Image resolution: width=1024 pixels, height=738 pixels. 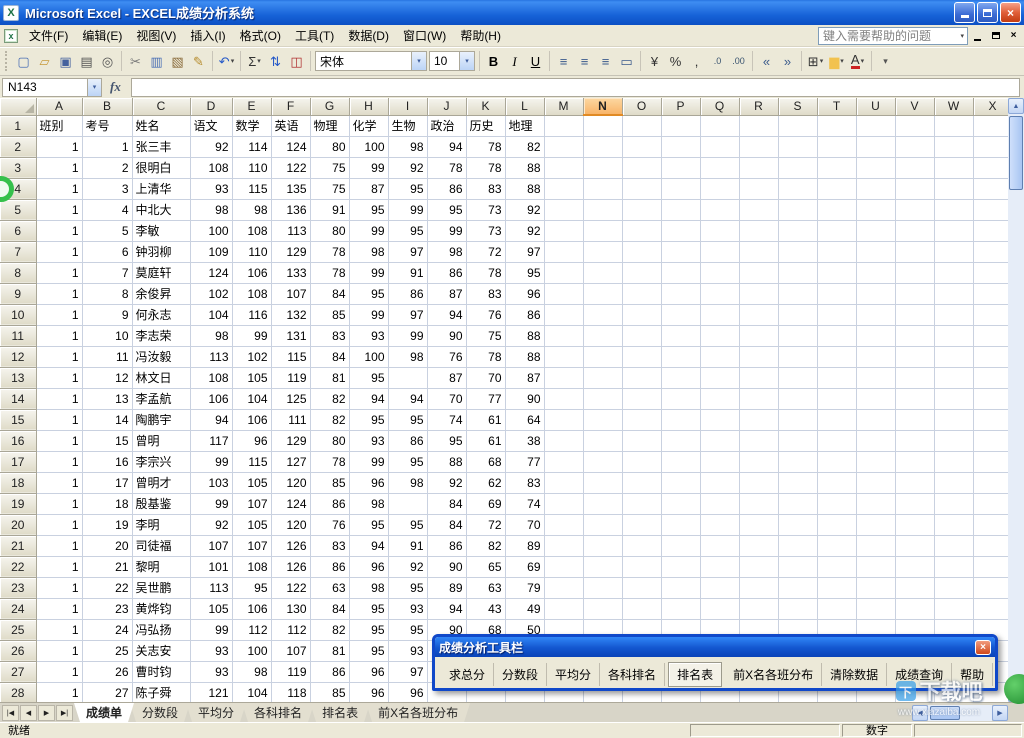 What do you see at coordinates (252, 357) in the screenshot?
I see `cell: 102` at bounding box center [252, 357].